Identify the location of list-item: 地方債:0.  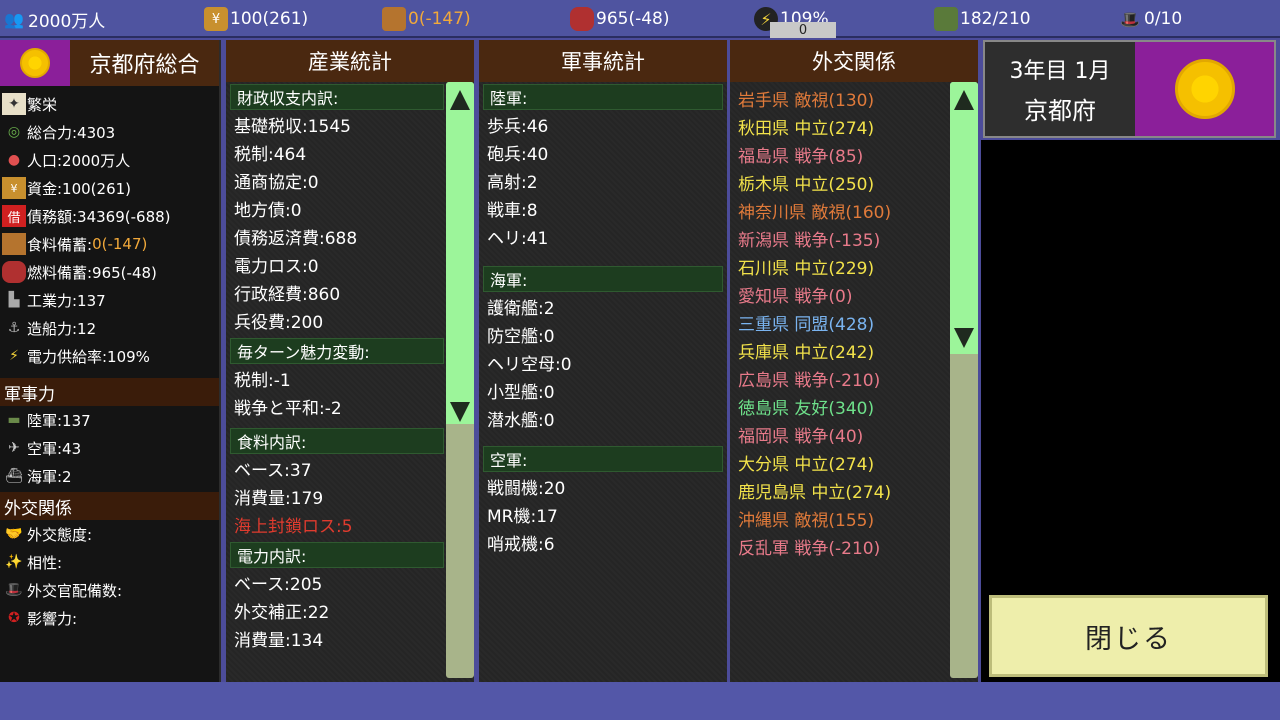
(268, 210).